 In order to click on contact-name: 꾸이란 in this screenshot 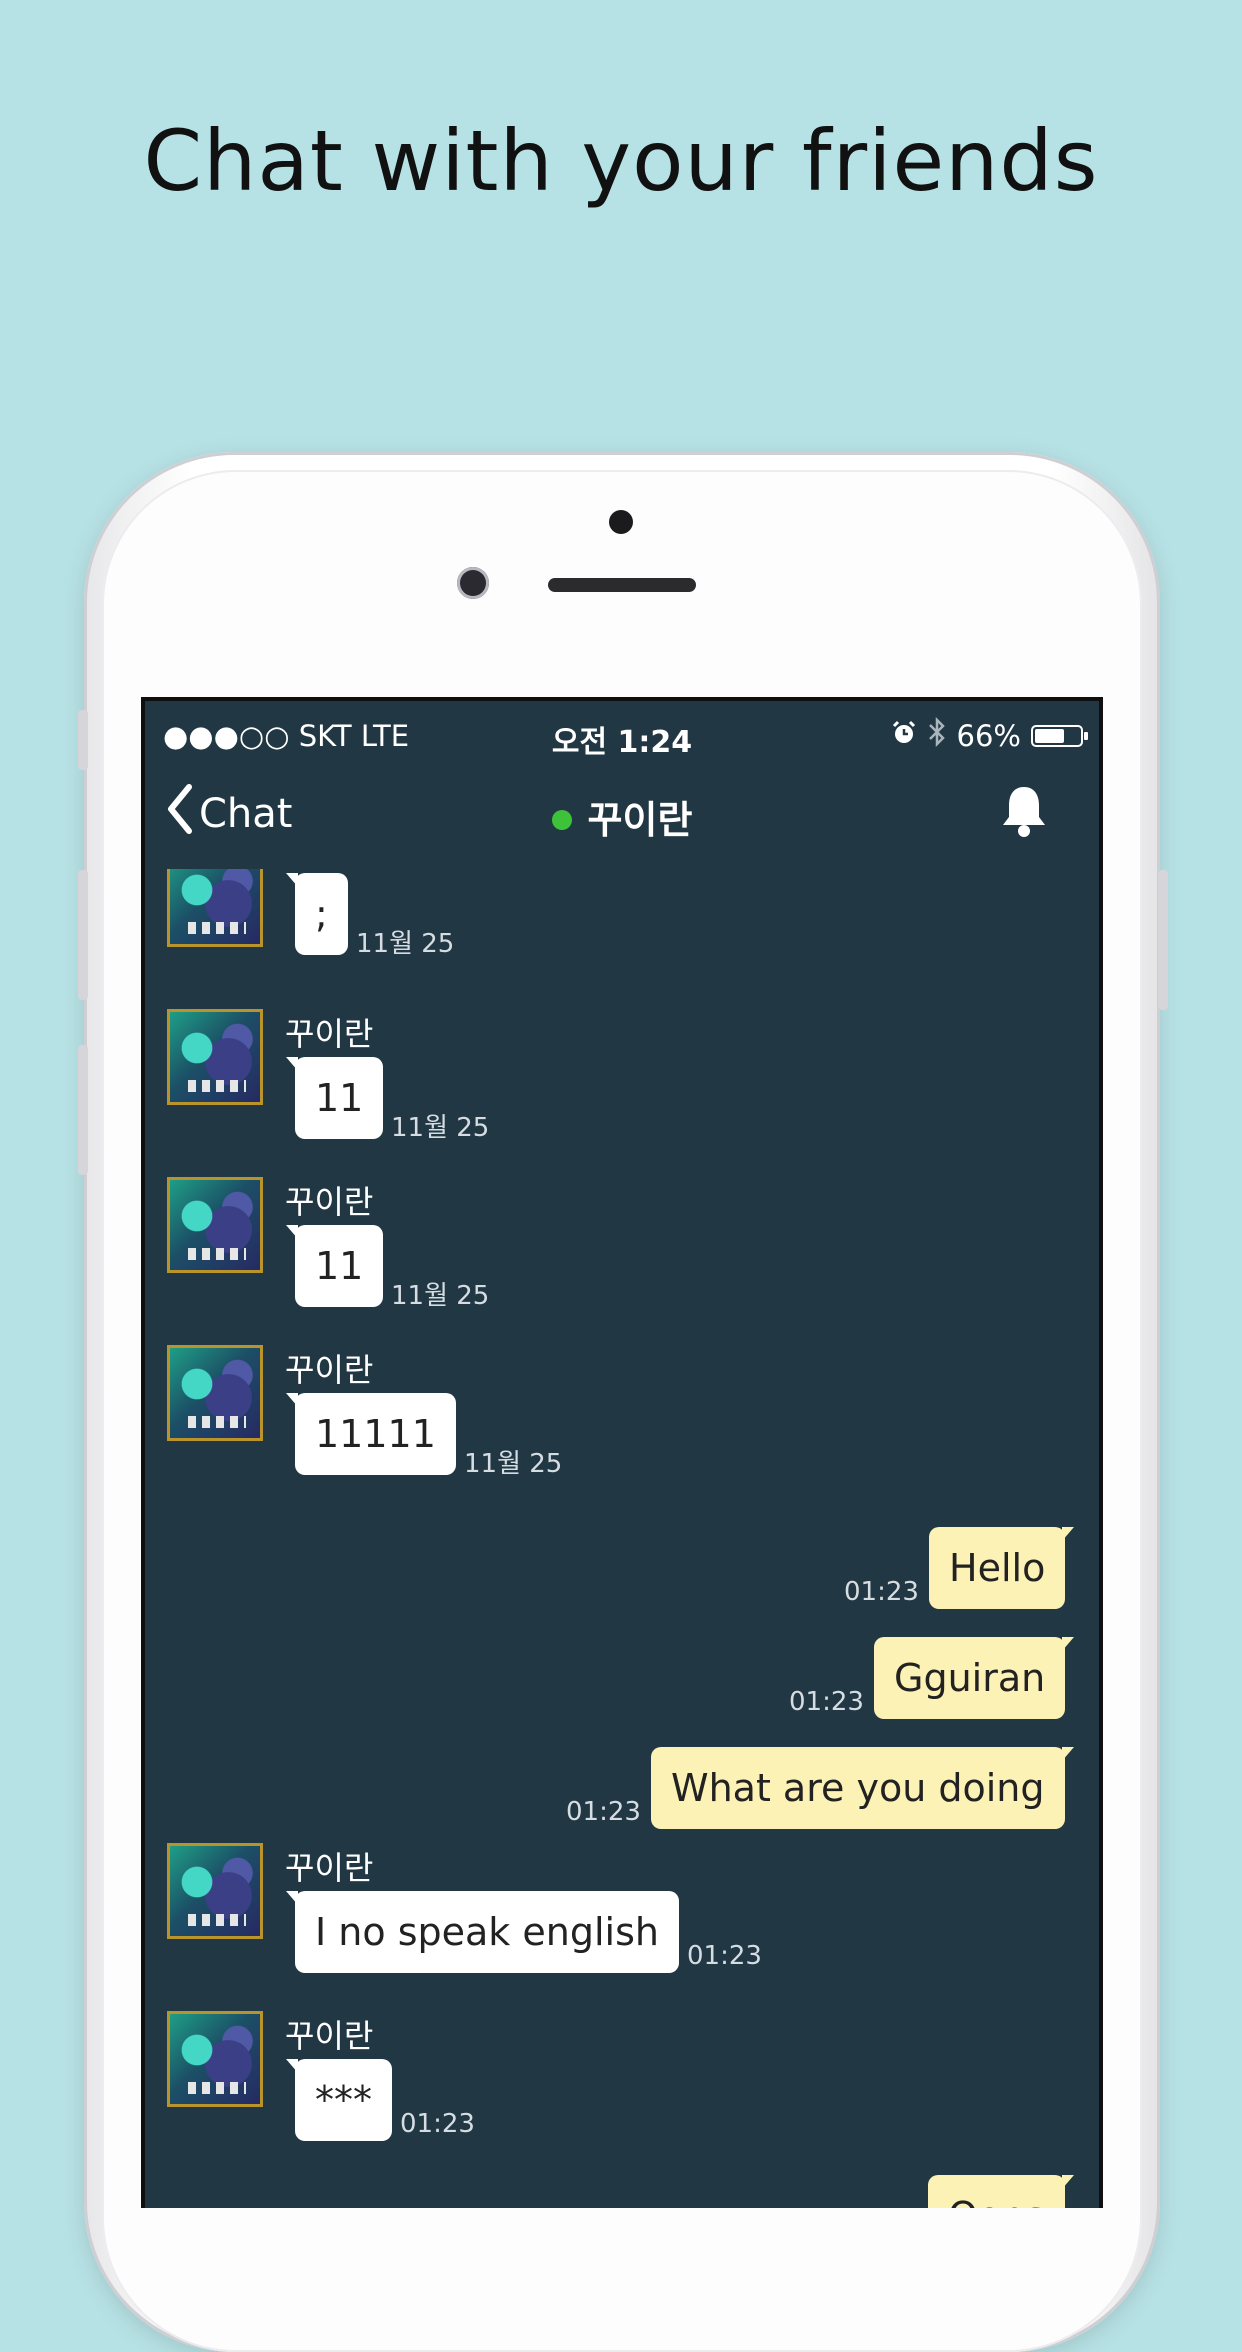, I will do `click(640, 820)`.